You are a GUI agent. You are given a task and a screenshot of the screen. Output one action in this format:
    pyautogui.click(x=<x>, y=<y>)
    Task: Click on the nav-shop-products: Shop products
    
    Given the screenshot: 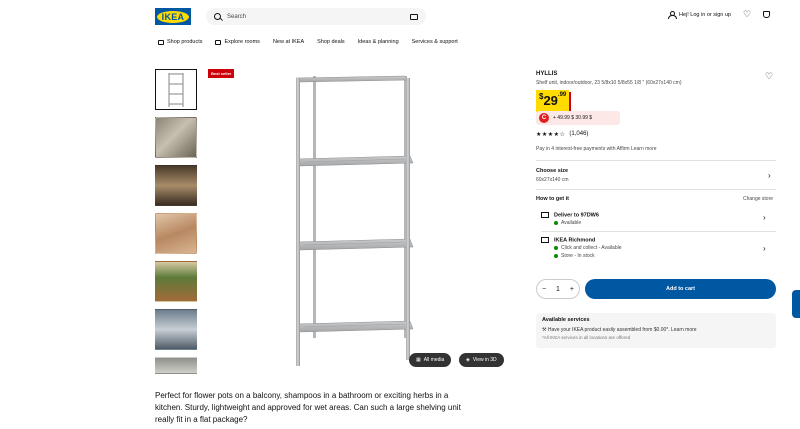 What is the action you would take?
    pyautogui.click(x=180, y=42)
    